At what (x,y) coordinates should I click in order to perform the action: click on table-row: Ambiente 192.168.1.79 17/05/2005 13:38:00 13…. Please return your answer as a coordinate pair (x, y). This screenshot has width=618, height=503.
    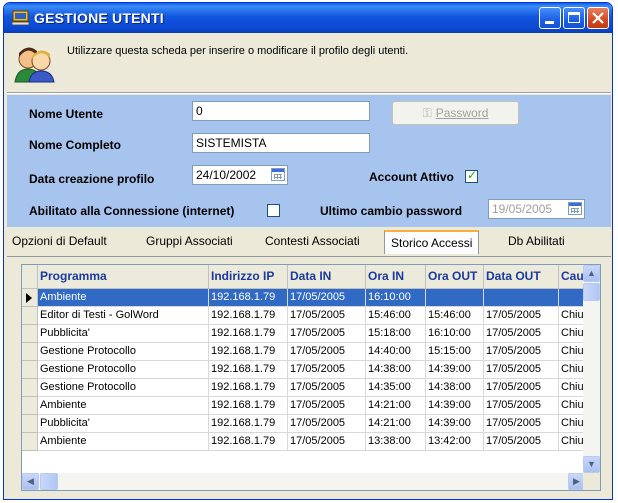
    Looking at the image, I should click on (313, 442).